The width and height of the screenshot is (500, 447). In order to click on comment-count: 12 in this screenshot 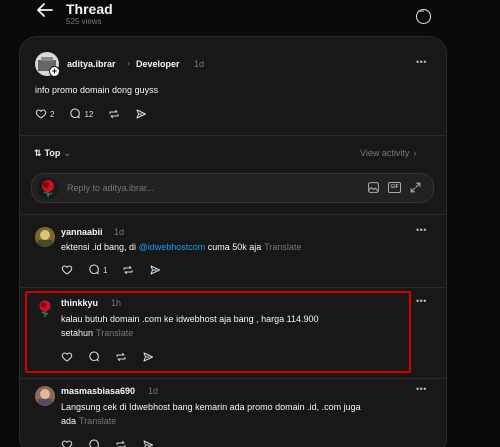, I will do `click(89, 114)`.